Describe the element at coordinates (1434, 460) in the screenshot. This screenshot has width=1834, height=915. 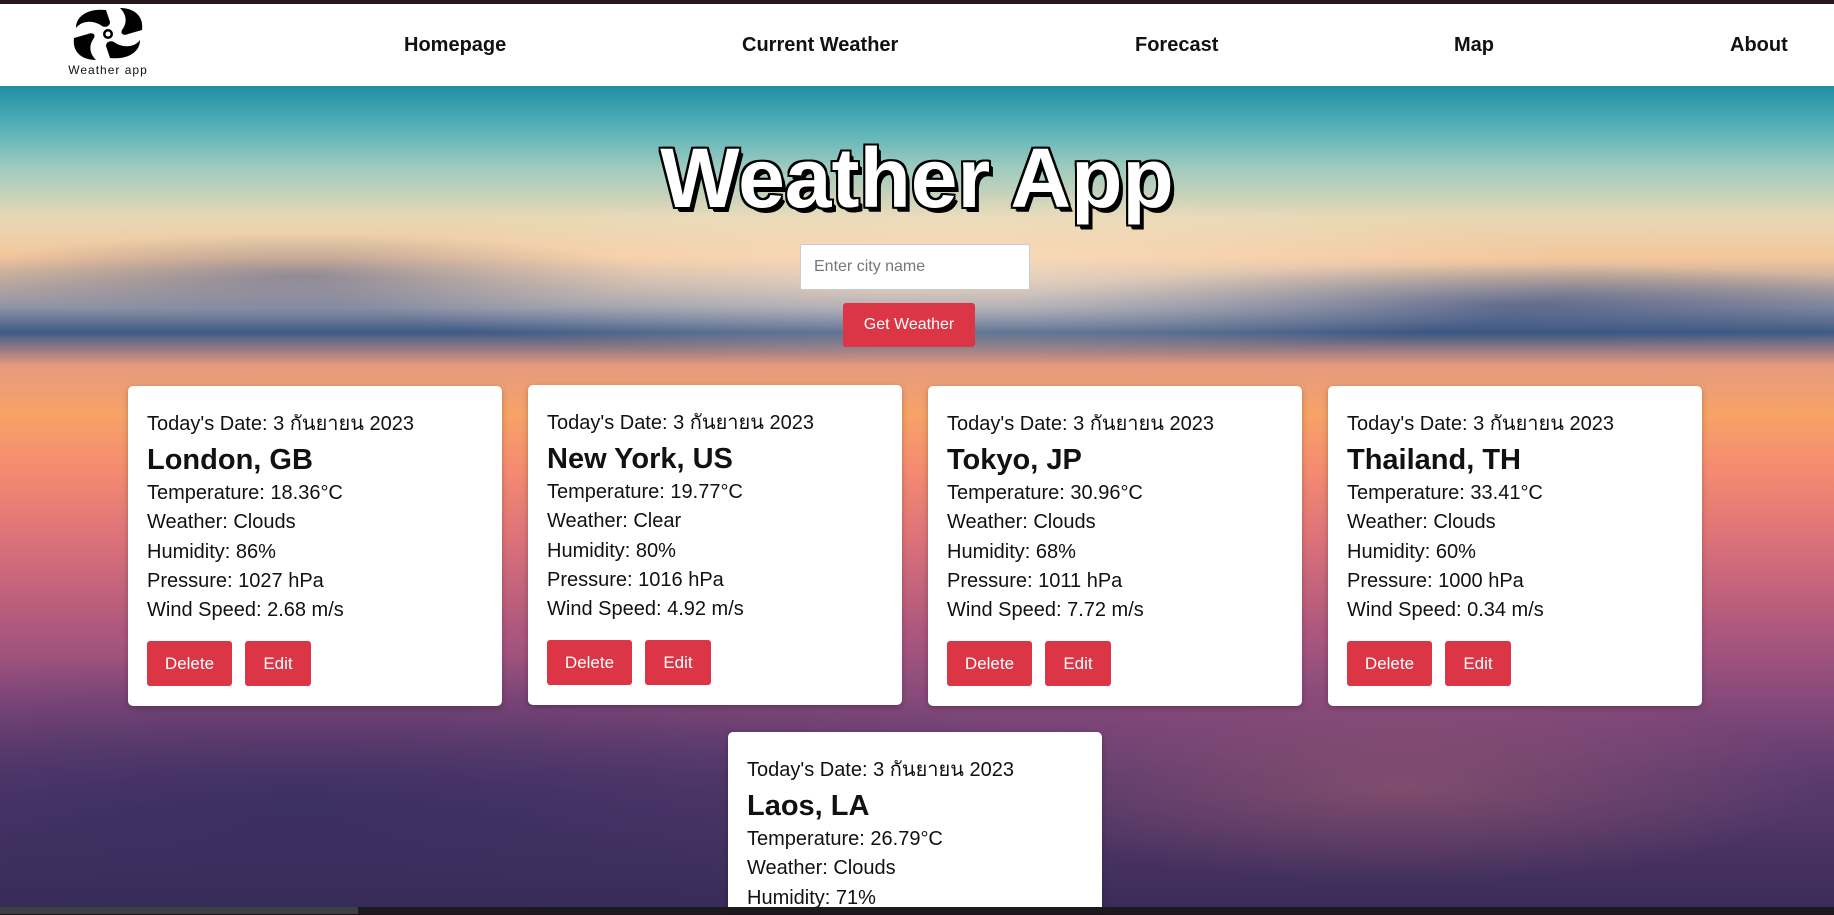
I see `card-city: Thailand, TH` at that location.